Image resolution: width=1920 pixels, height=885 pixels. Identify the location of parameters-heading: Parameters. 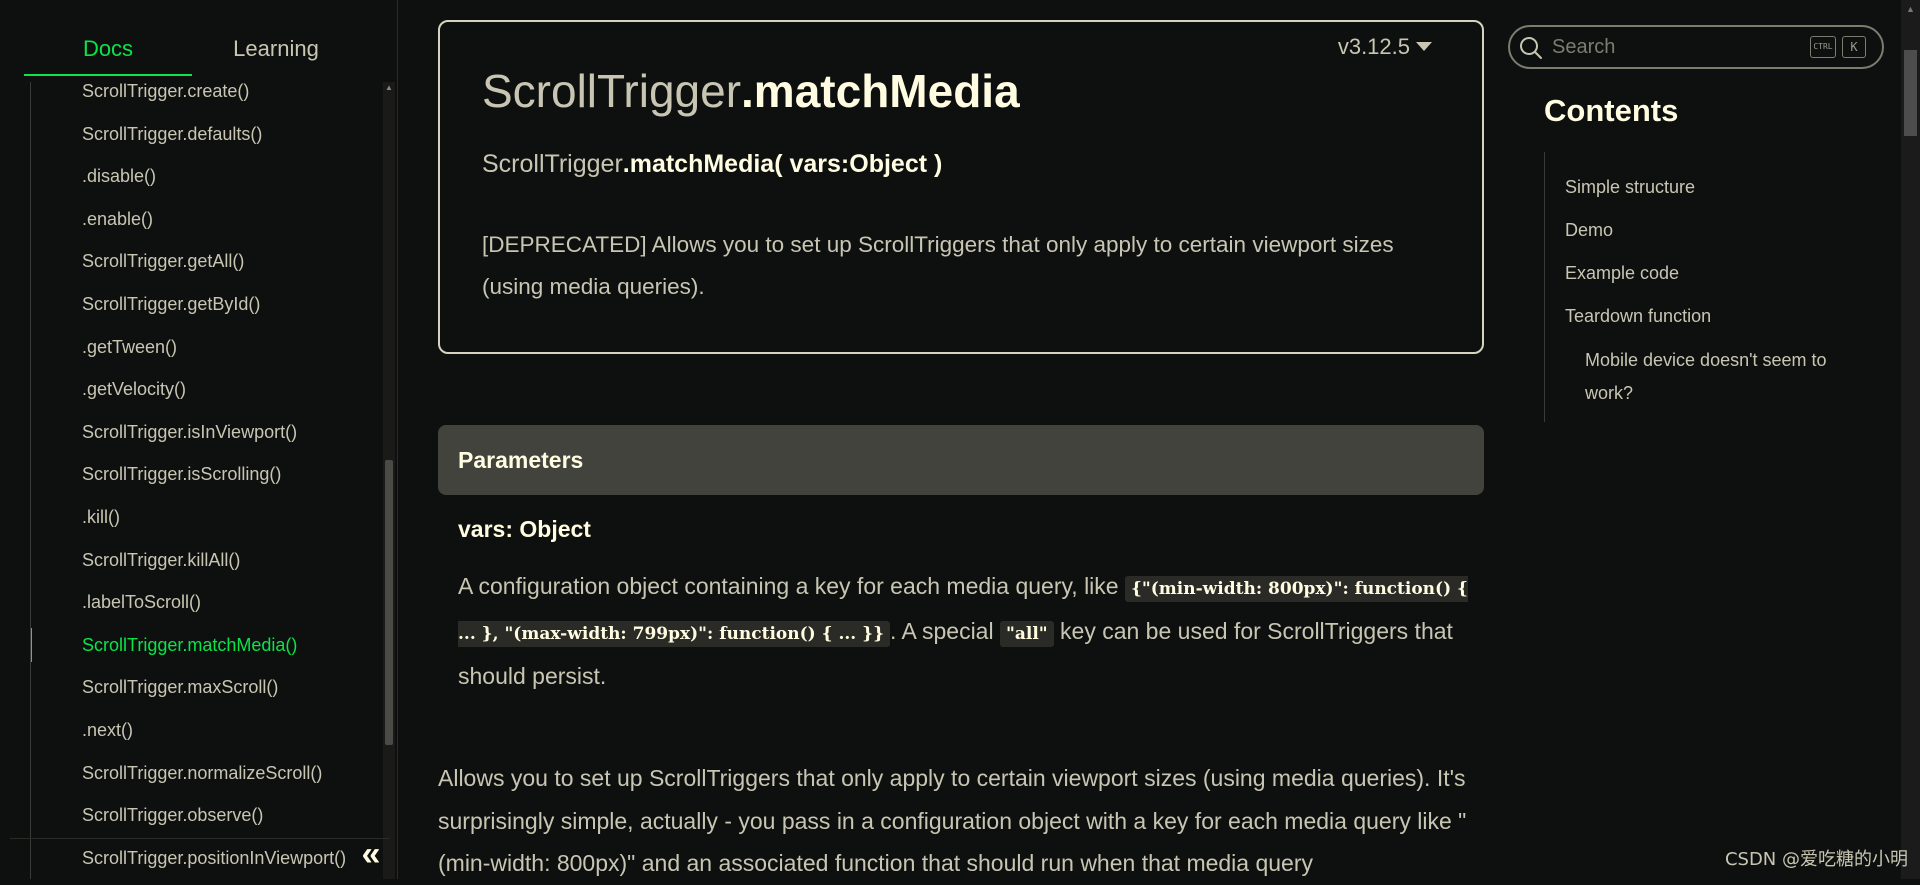
(961, 460).